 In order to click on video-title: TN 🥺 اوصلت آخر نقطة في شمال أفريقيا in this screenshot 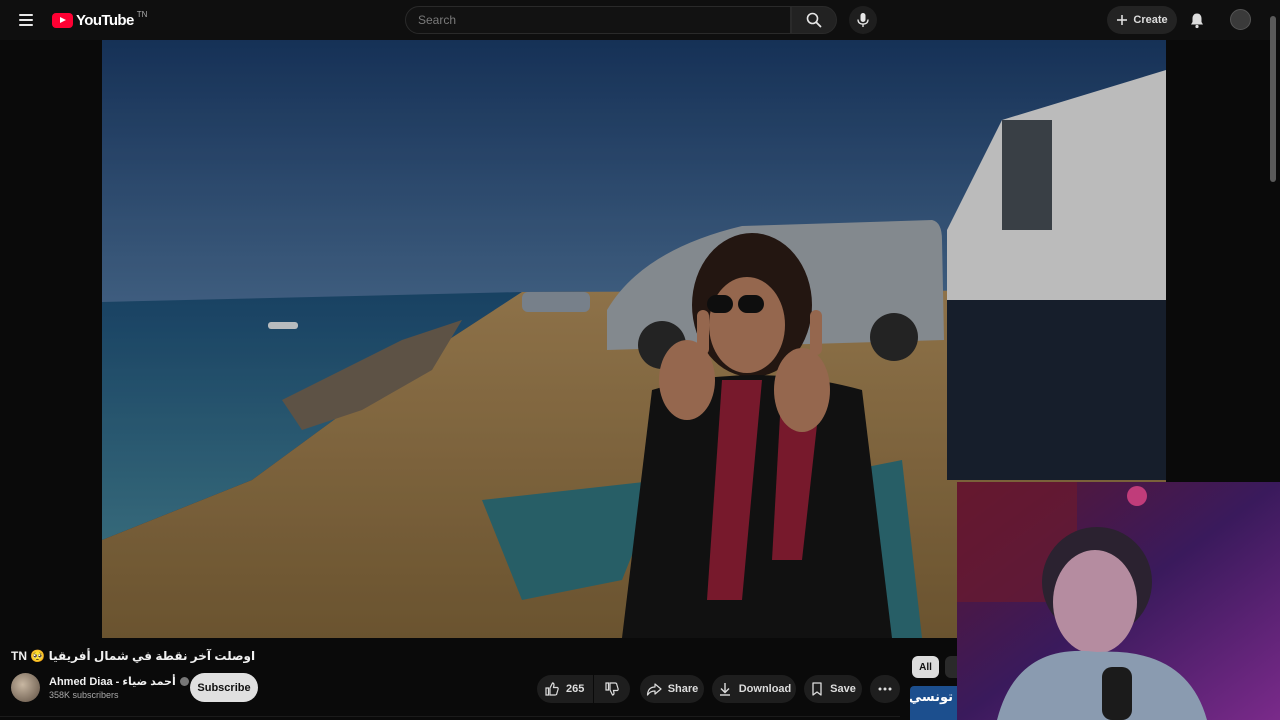, I will do `click(133, 656)`.